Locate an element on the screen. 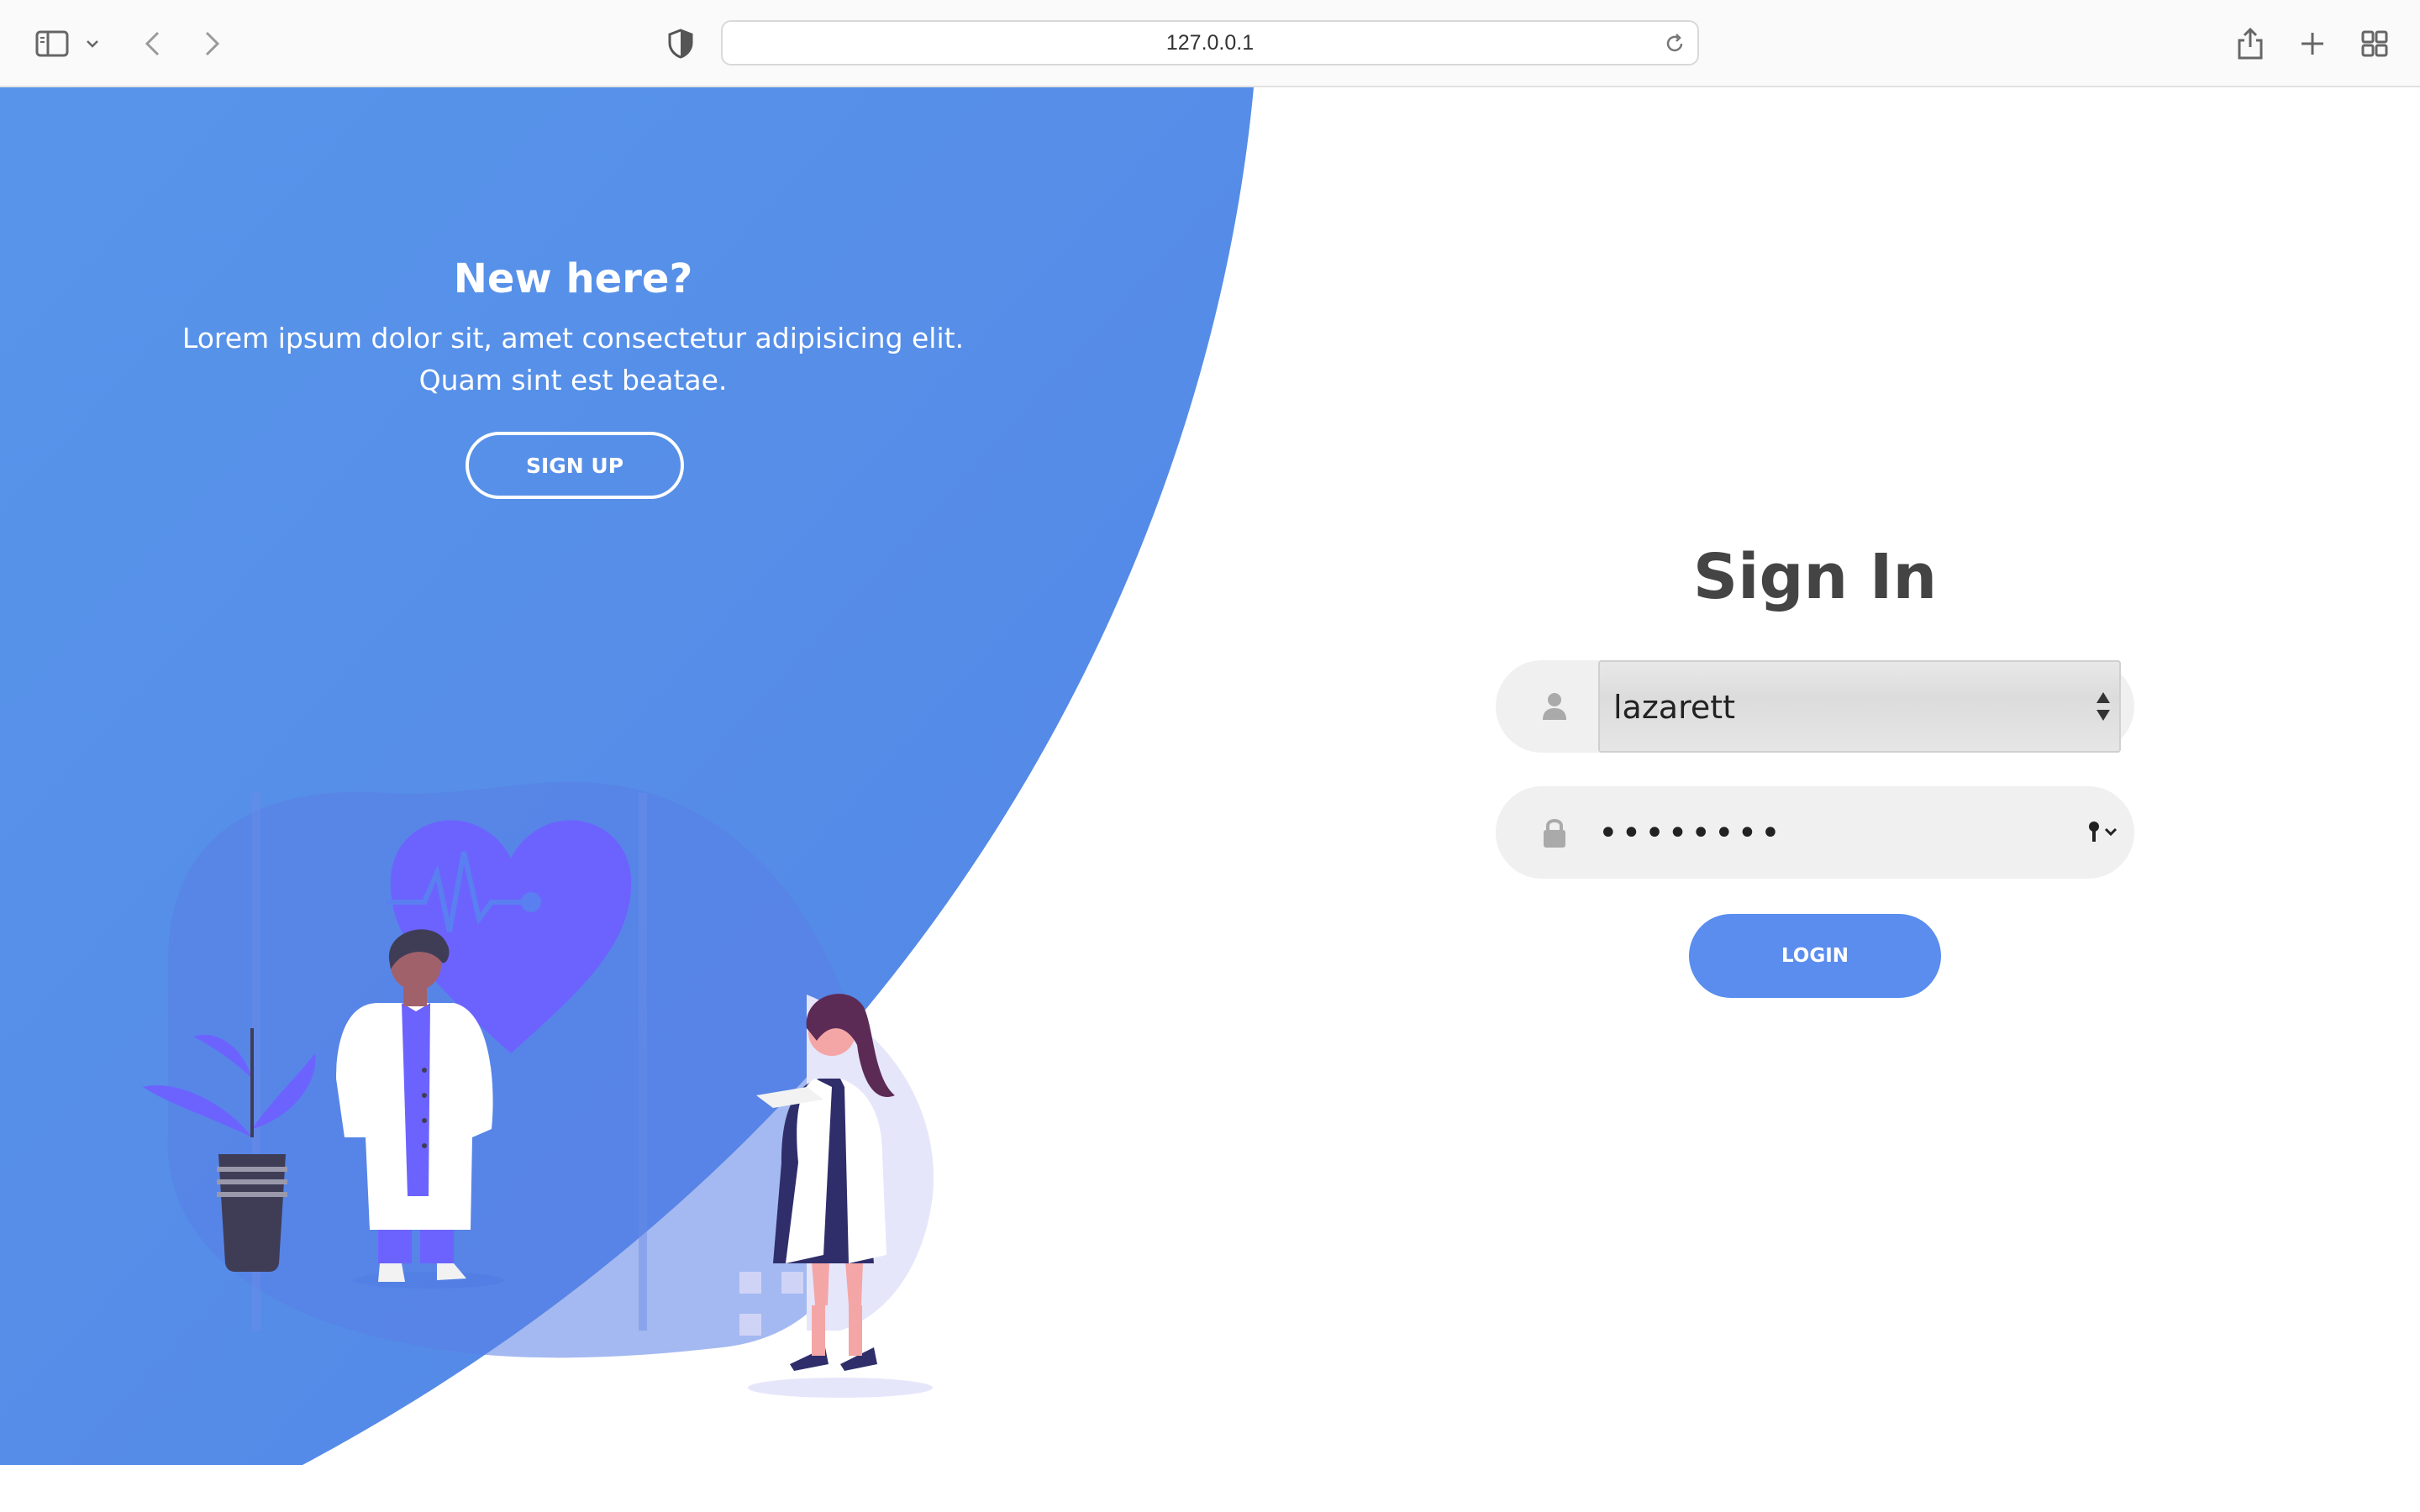 The height and width of the screenshot is (1512, 2420). browser-toolbar: 127.0.0.1 is located at coordinates (1210, 43).